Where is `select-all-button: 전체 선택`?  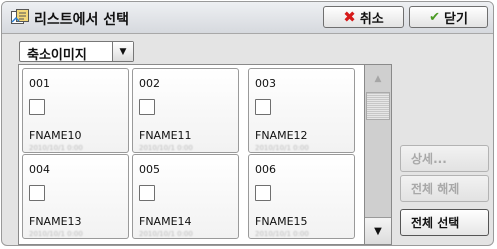
select-all-button: 전체 선택 is located at coordinates (444, 222).